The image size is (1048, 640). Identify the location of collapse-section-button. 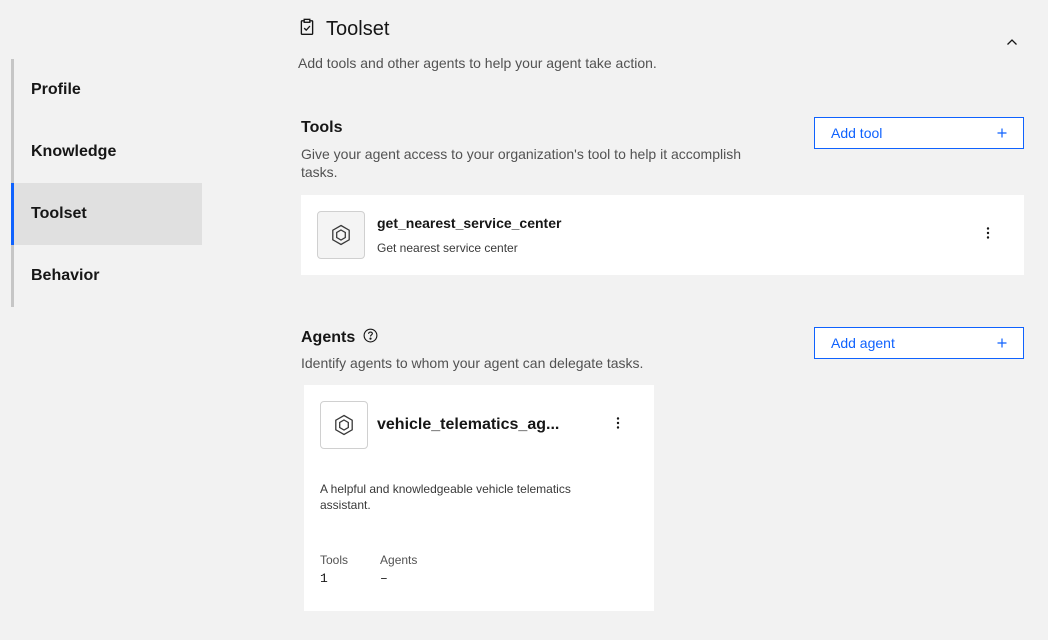
(1012, 42).